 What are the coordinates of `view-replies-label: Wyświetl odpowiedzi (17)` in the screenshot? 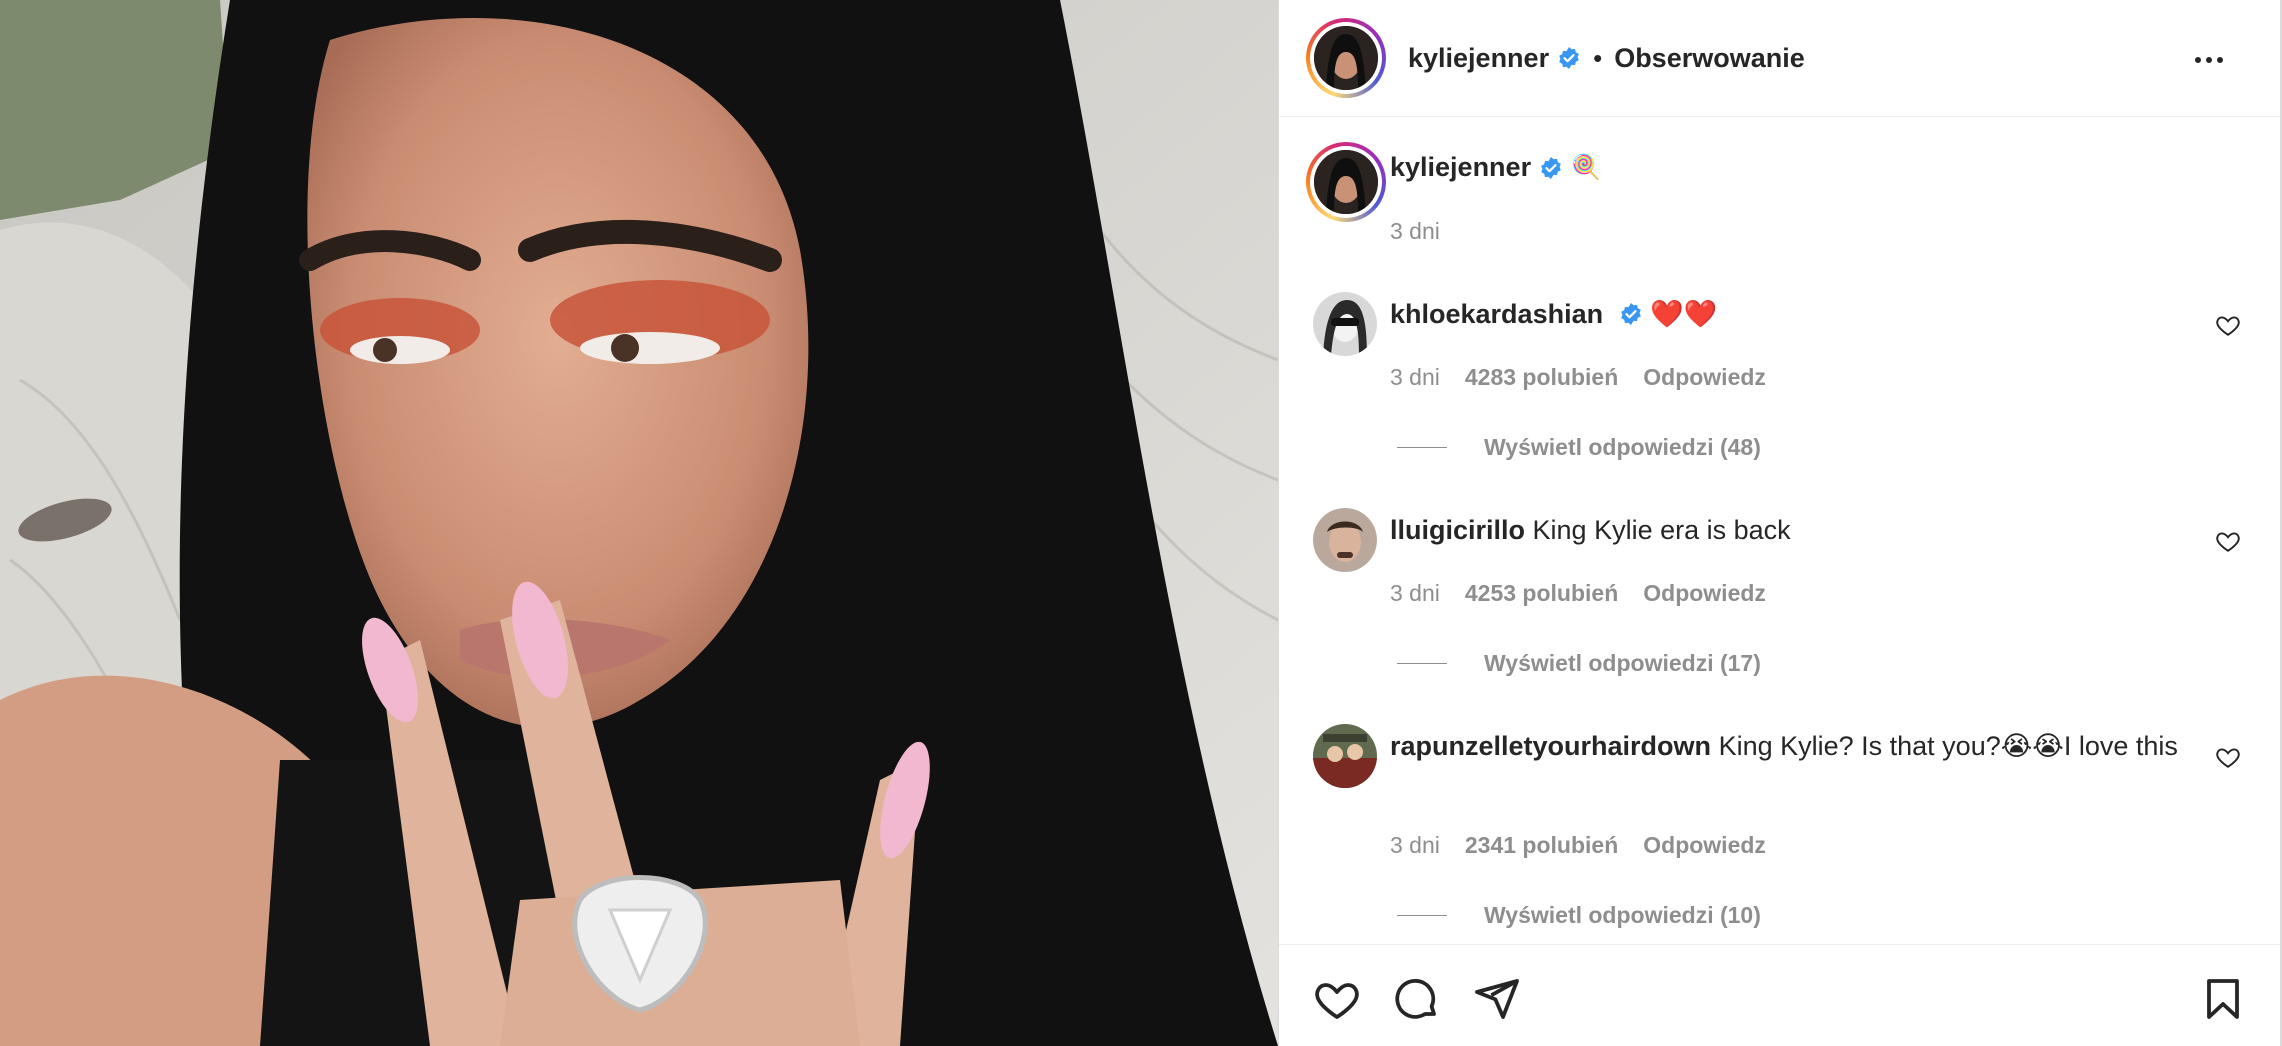 It's located at (1622, 663).